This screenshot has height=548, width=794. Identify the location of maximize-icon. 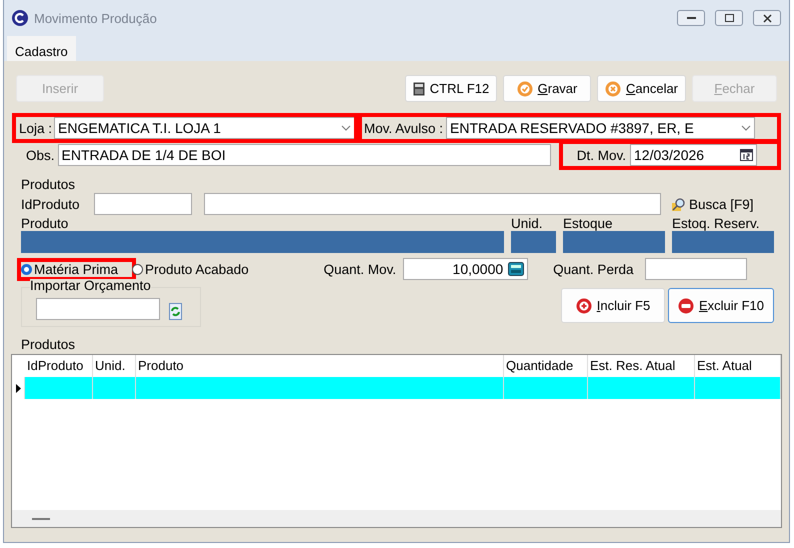
(729, 18).